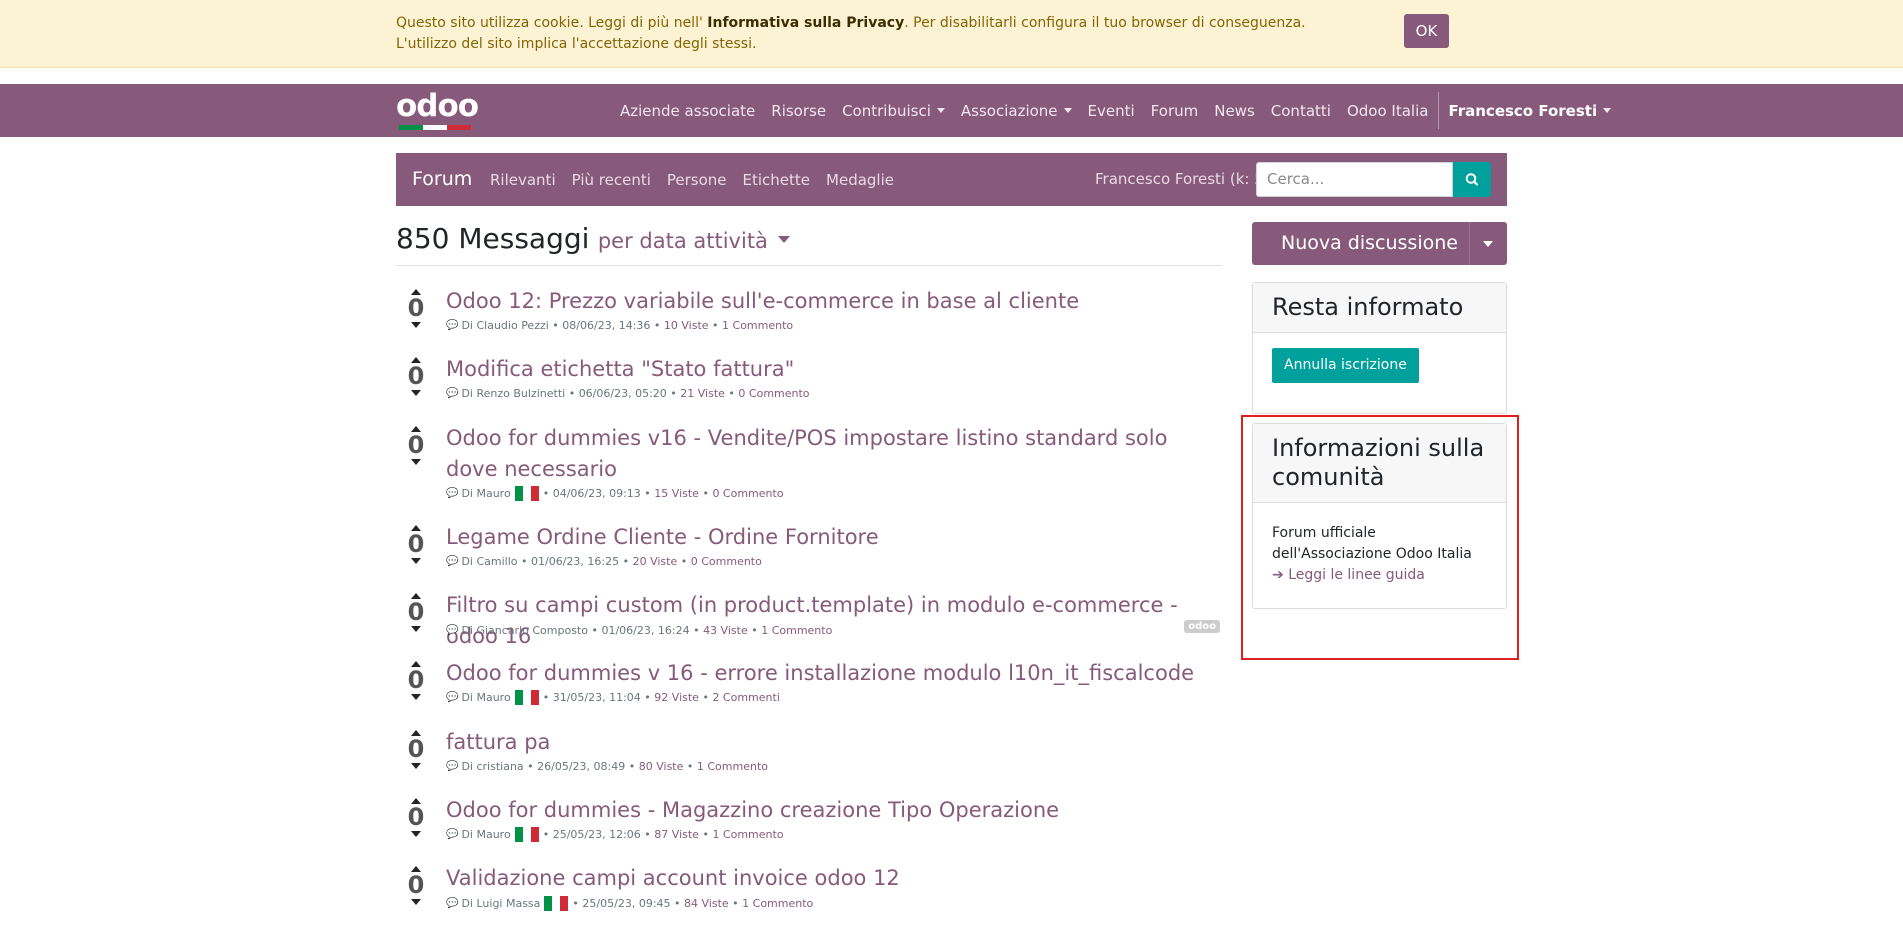 Image resolution: width=1903 pixels, height=929 pixels. Describe the element at coordinates (777, 180) in the screenshot. I see `forum-link-etichette: Etichette` at that location.